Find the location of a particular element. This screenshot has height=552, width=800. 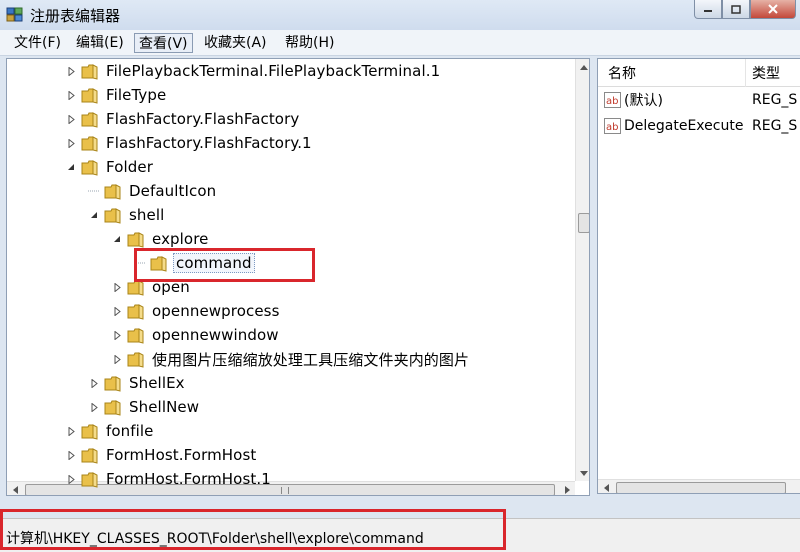

tree-node: FormHost.FormHost is located at coordinates (161, 455).